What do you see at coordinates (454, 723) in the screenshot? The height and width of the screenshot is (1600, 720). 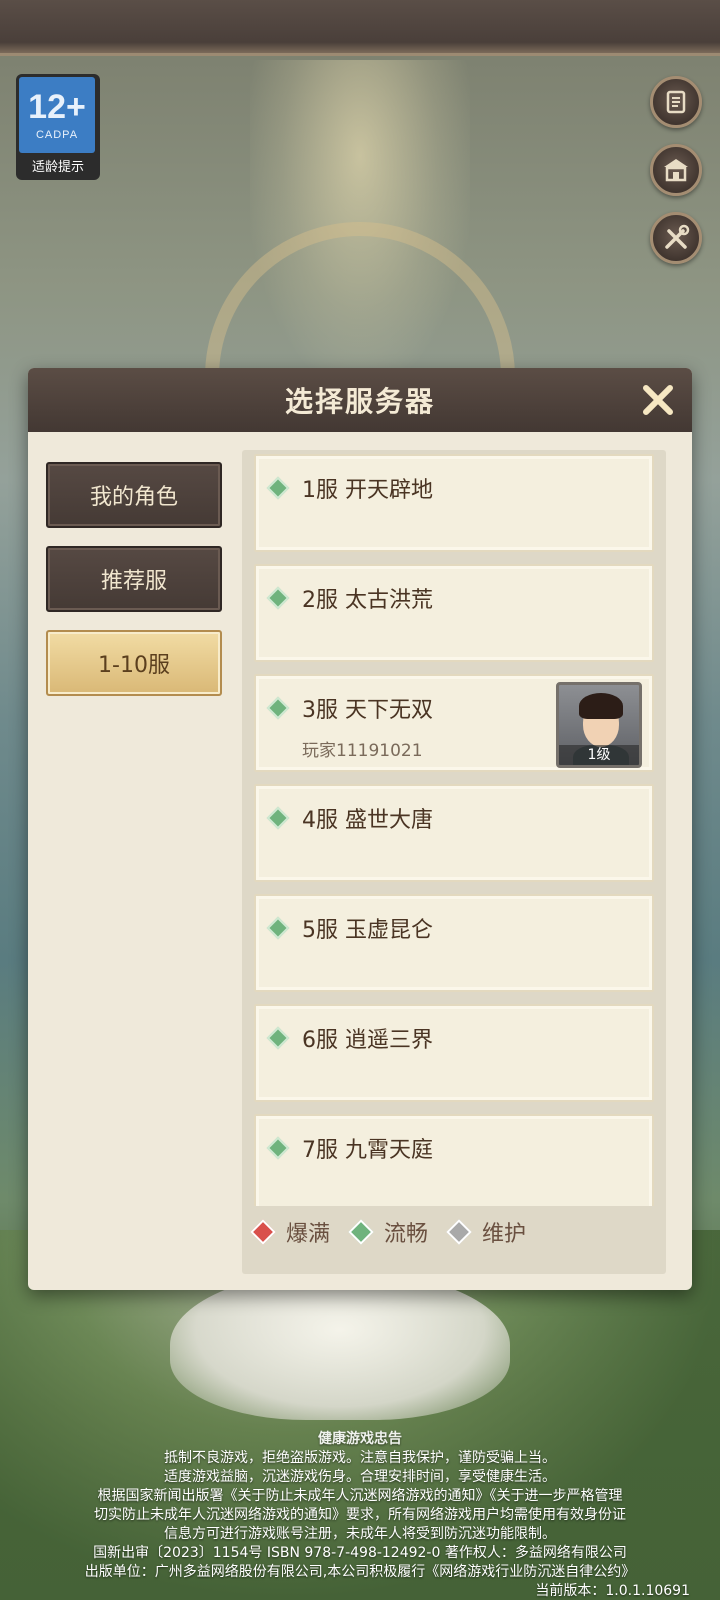 I see `server-item-3: 3服 天下无双 玩家11191021 1级` at bounding box center [454, 723].